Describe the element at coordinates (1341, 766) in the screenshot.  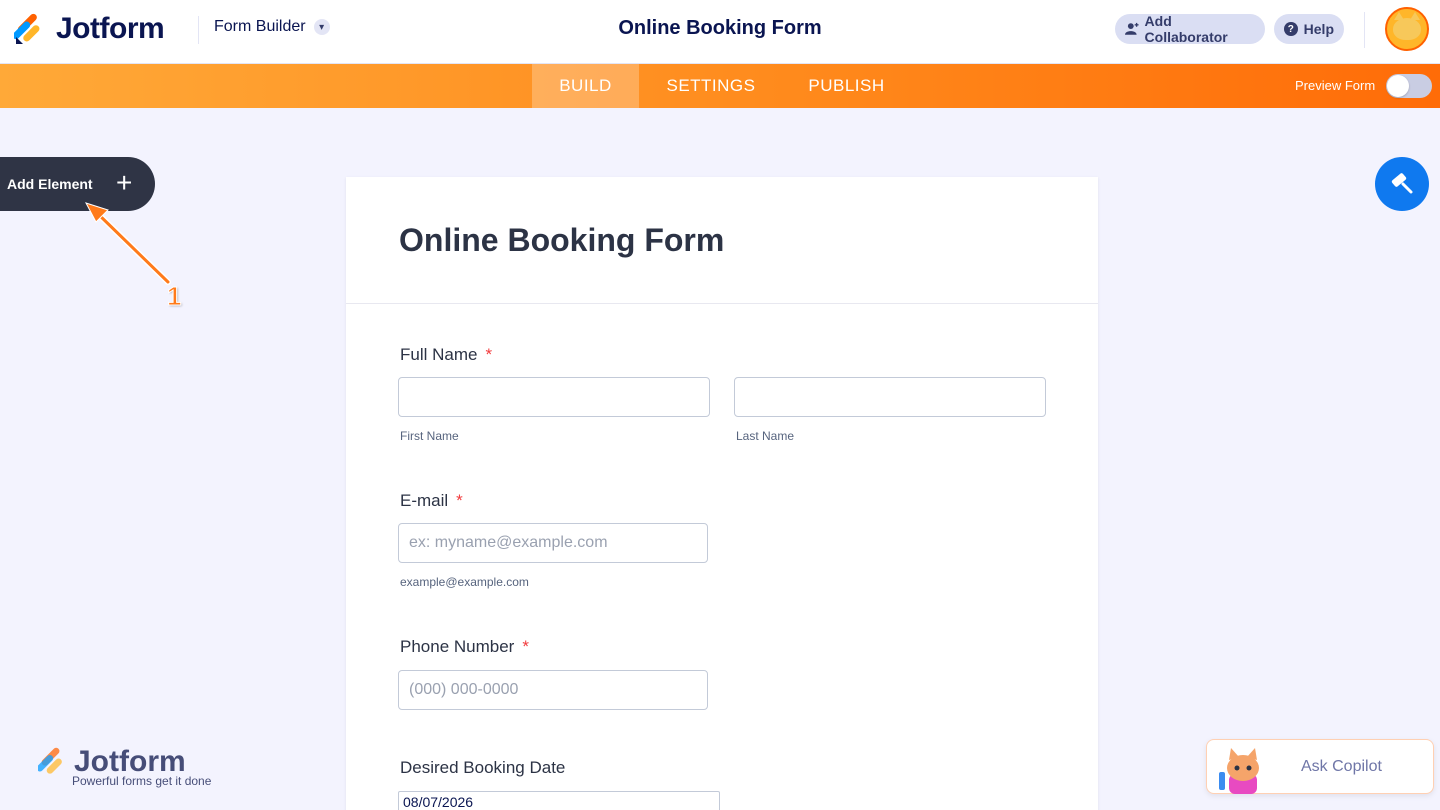
I see `ask-copilot-label: Ask Copilot` at that location.